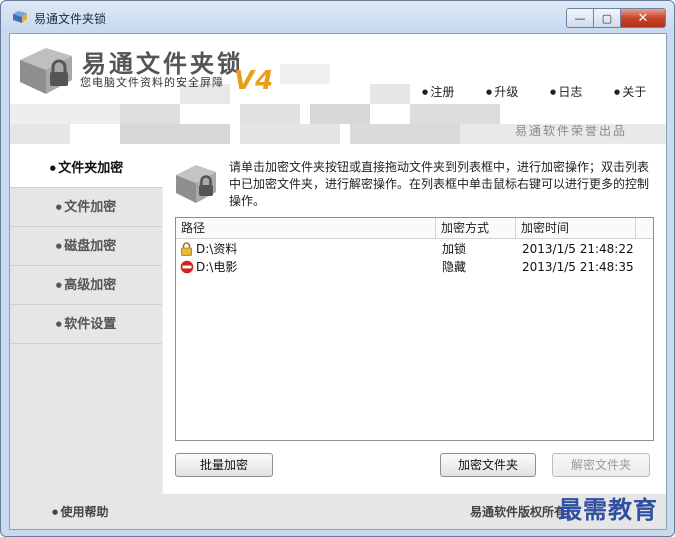 This screenshot has width=675, height=537. Describe the element at coordinates (578, 249) in the screenshot. I see `row-time: 2013/1/5 21:48:22` at that location.